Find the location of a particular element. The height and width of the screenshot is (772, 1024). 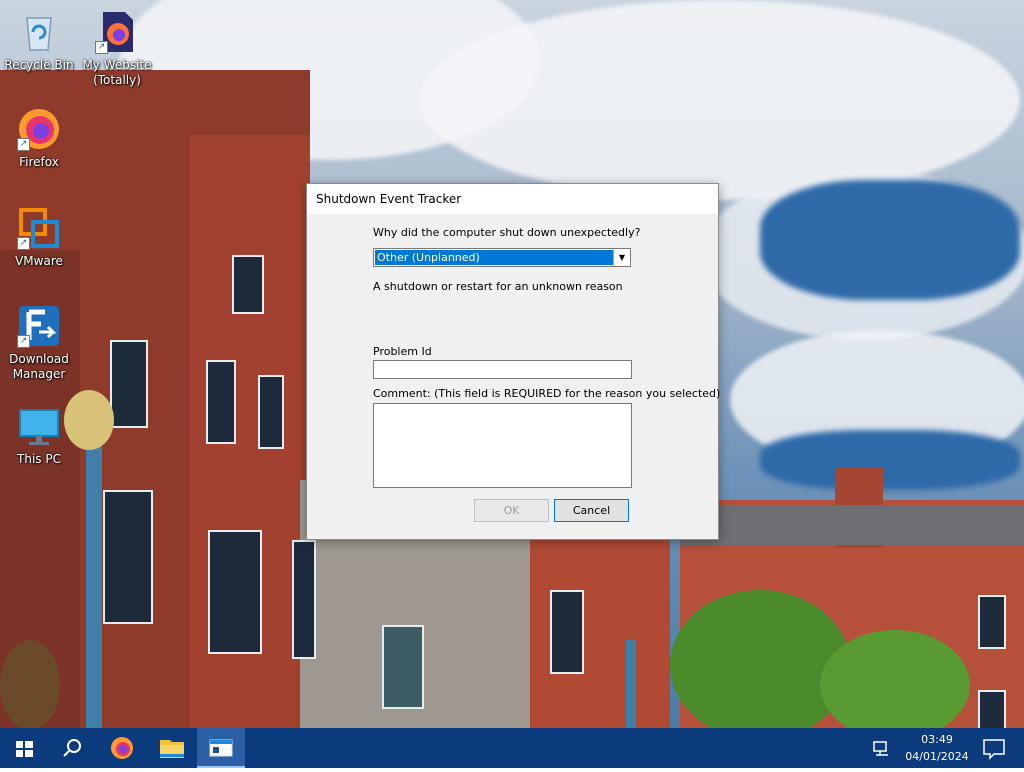

desktop-icon-label: This PC is located at coordinates (39, 459).